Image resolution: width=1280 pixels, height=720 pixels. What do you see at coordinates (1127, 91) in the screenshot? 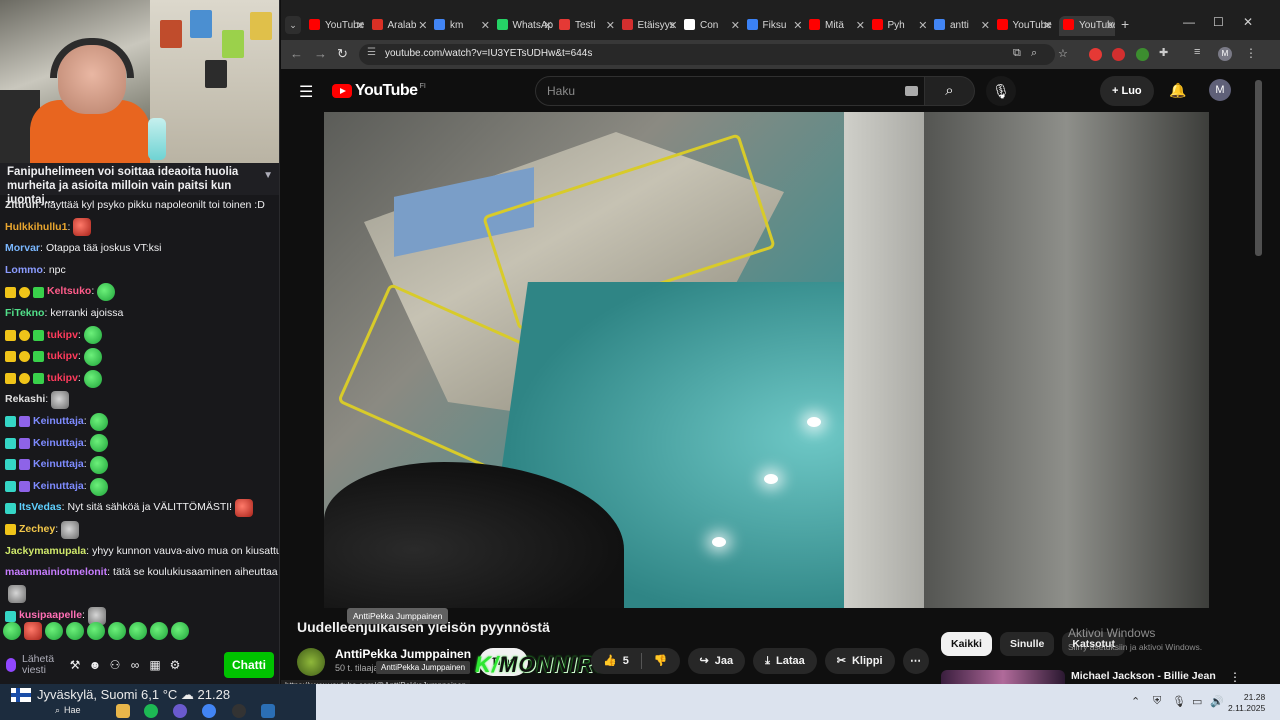
I see `create-button: + Luo` at bounding box center [1127, 91].